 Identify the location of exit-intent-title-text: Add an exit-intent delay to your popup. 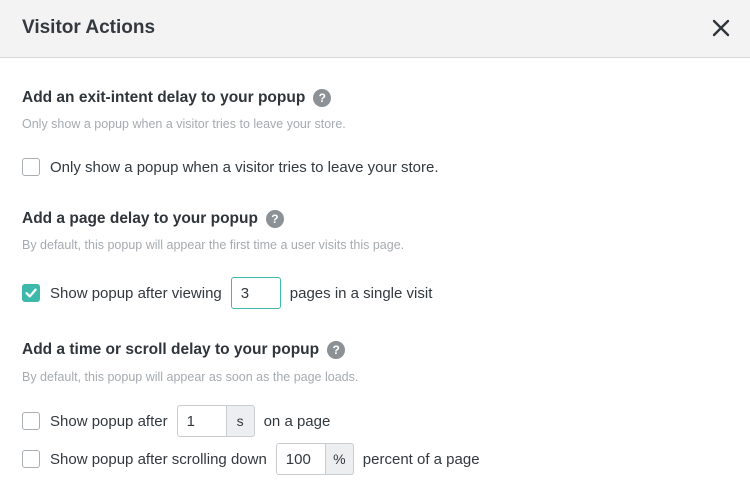
(164, 97).